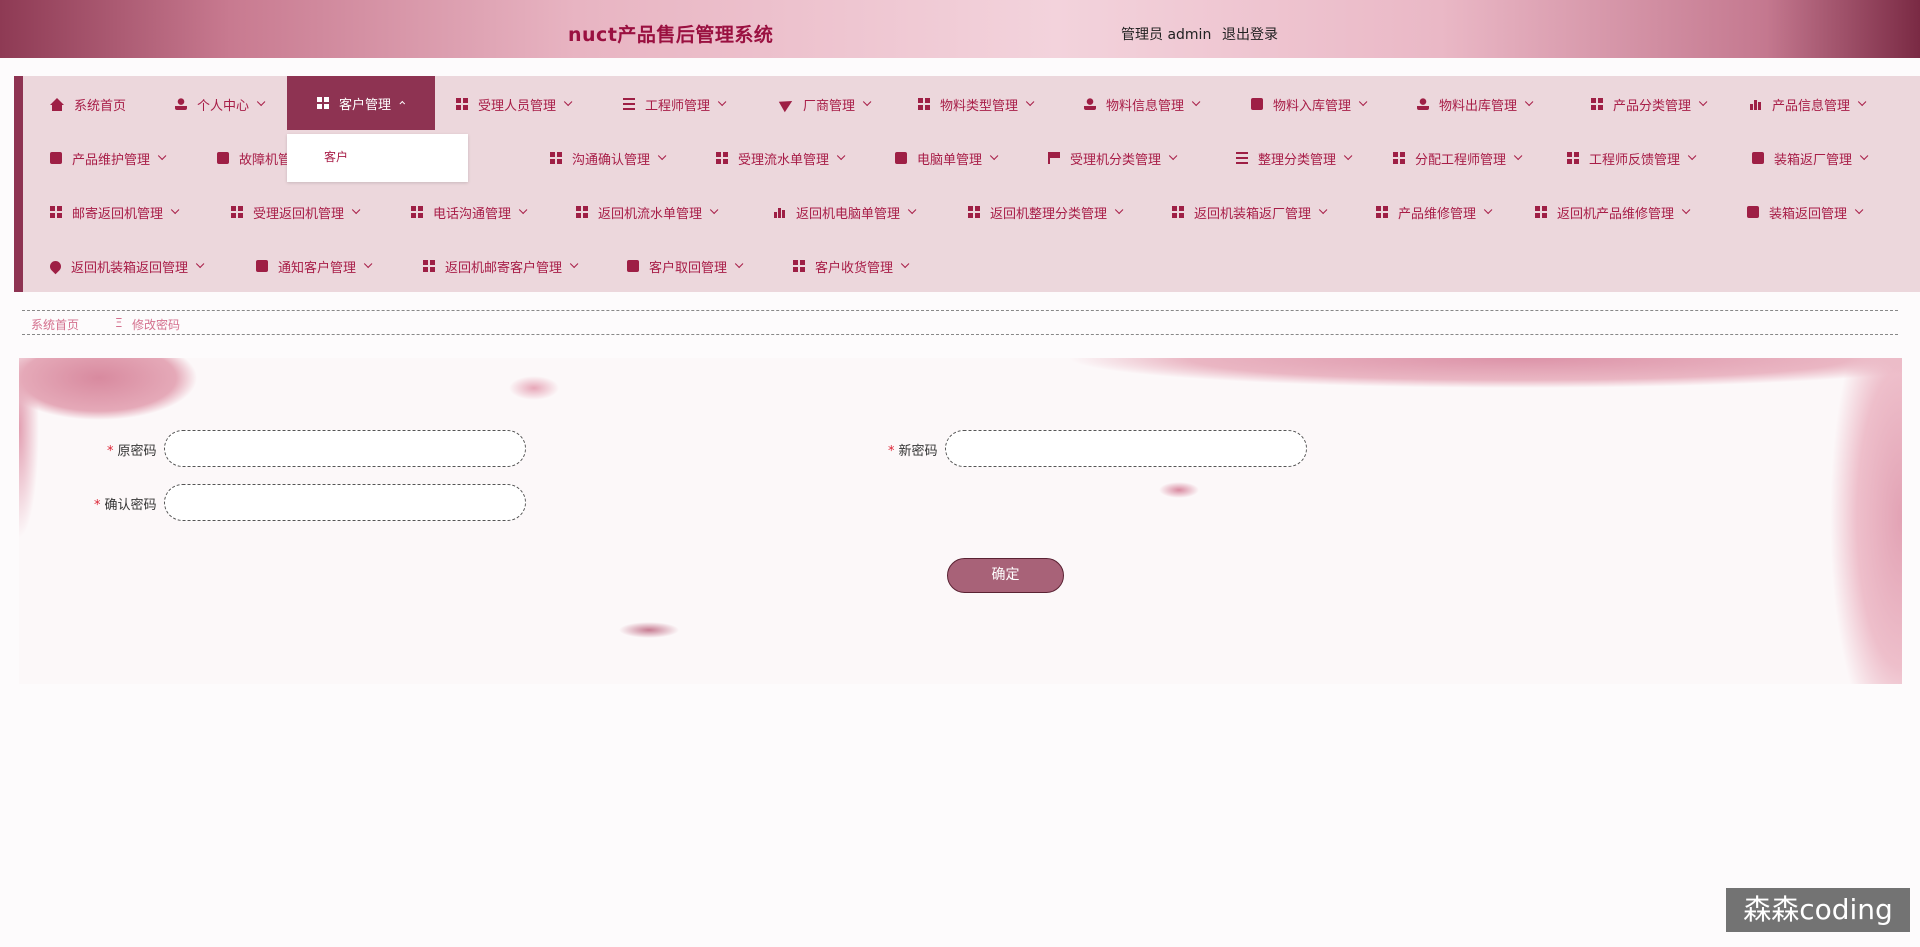 Image resolution: width=1920 pixels, height=947 pixels. Describe the element at coordinates (119, 323) in the screenshot. I see `breadcrumb-separator: Ξ` at that location.